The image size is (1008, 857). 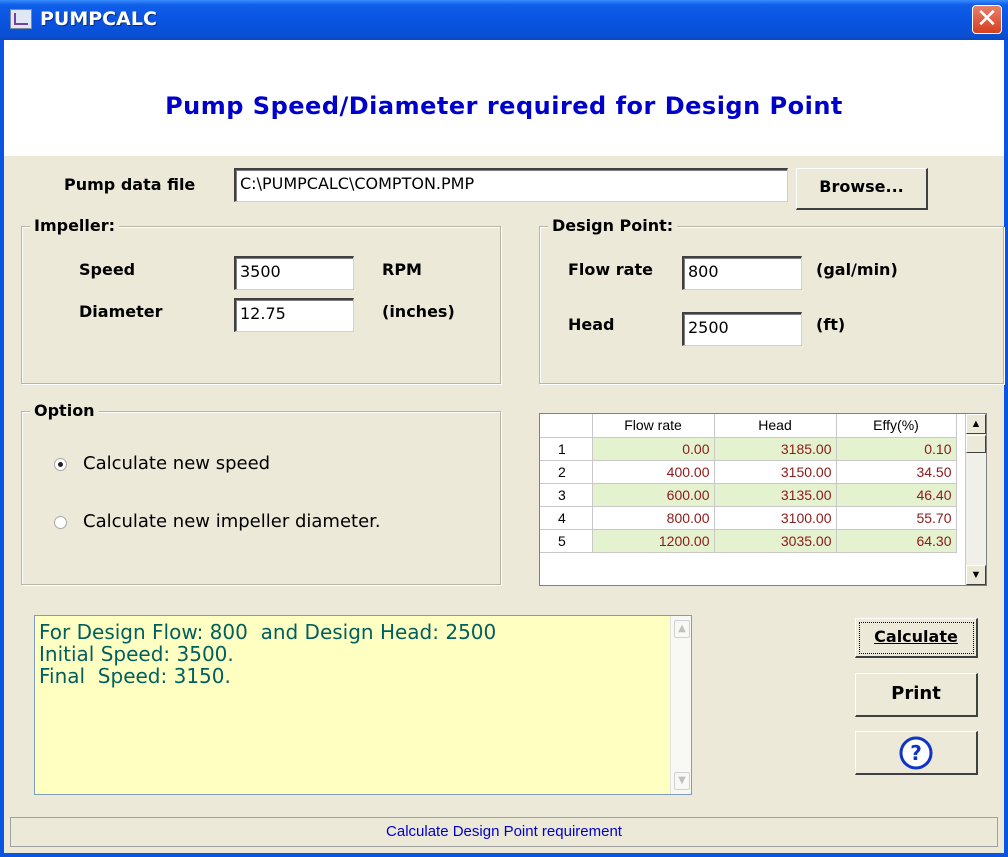 What do you see at coordinates (60, 522) in the screenshot?
I see `radio-new-diameter` at bounding box center [60, 522].